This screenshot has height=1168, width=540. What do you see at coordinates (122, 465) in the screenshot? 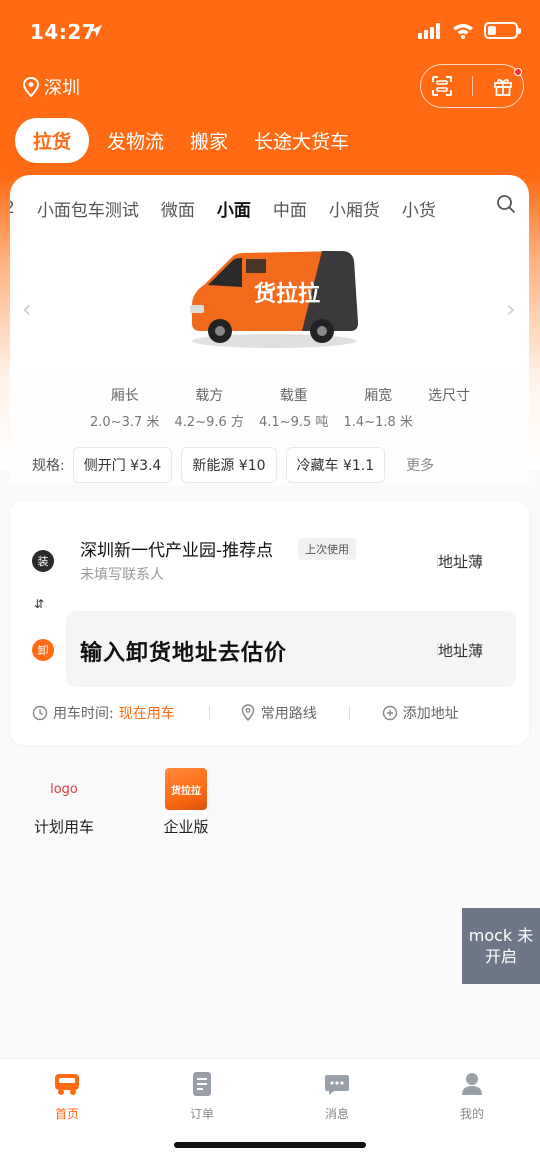
I see `chip-side-door: 侧开门 ¥3.4` at bounding box center [122, 465].